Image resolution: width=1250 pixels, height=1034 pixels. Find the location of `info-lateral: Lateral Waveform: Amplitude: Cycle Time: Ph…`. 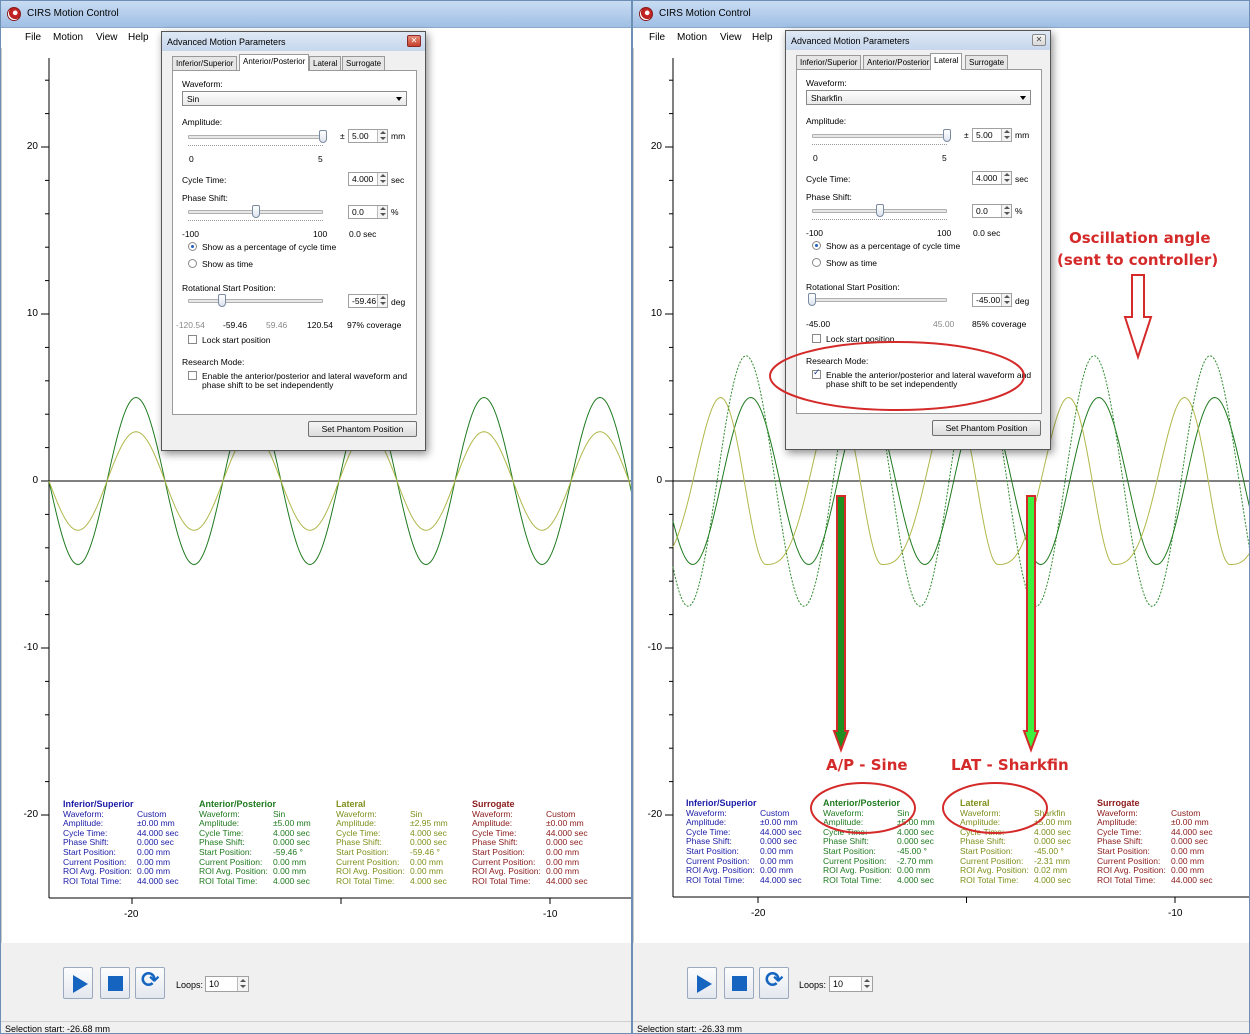

info-lateral: Lateral Waveform: Amplitude: Cycle Time: Ph… is located at coordinates (1016, 841).